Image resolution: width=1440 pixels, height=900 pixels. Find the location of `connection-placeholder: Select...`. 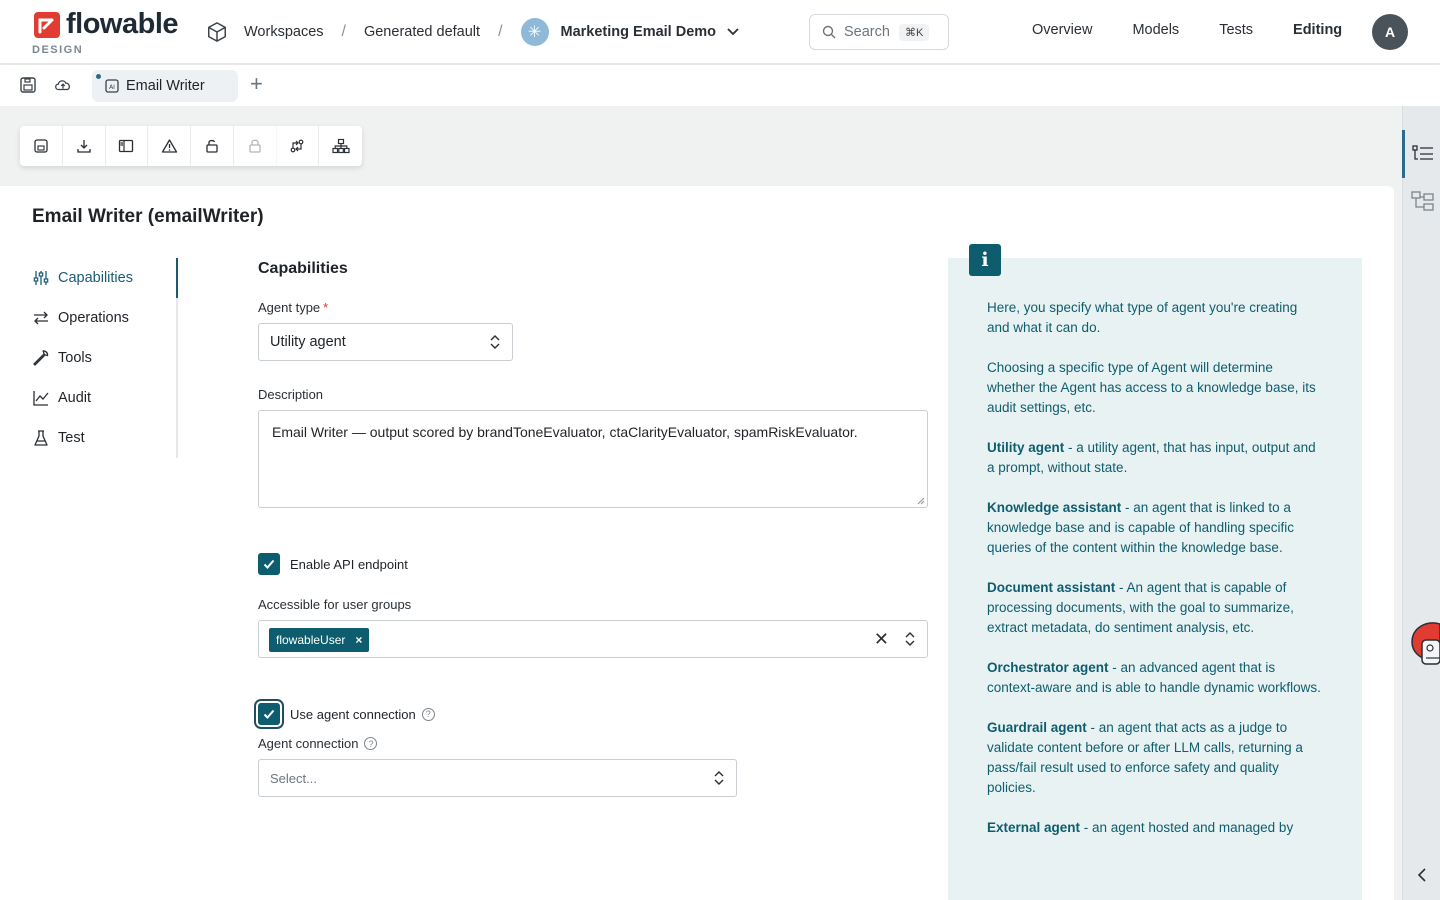

connection-placeholder: Select... is located at coordinates (293, 778).